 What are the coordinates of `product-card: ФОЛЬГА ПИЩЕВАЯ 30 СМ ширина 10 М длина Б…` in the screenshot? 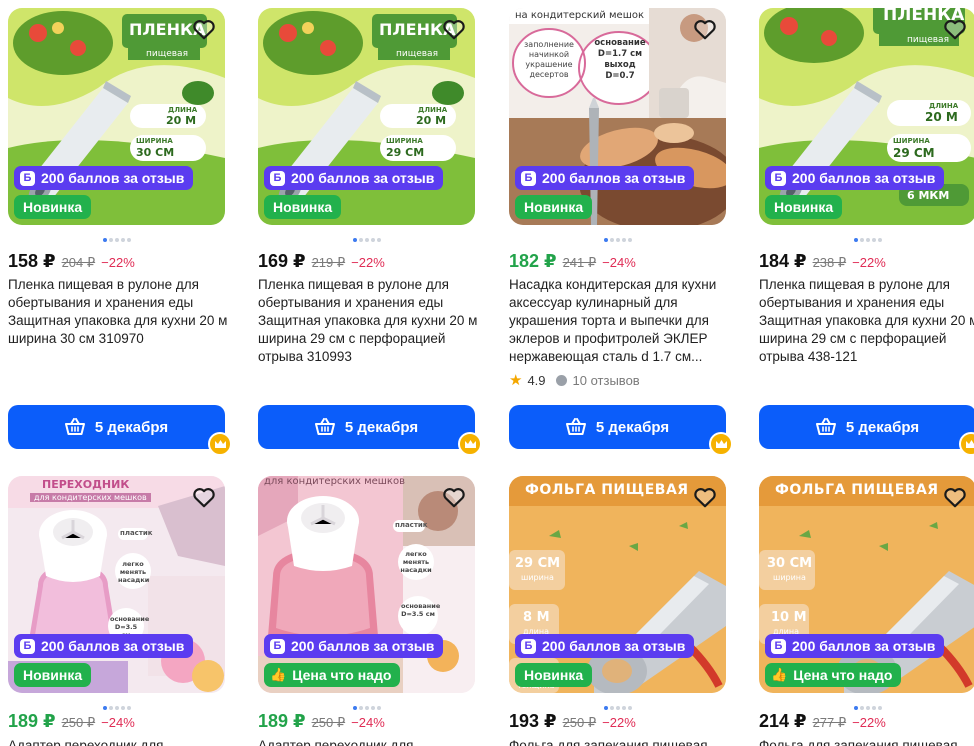 It's located at (866, 611).